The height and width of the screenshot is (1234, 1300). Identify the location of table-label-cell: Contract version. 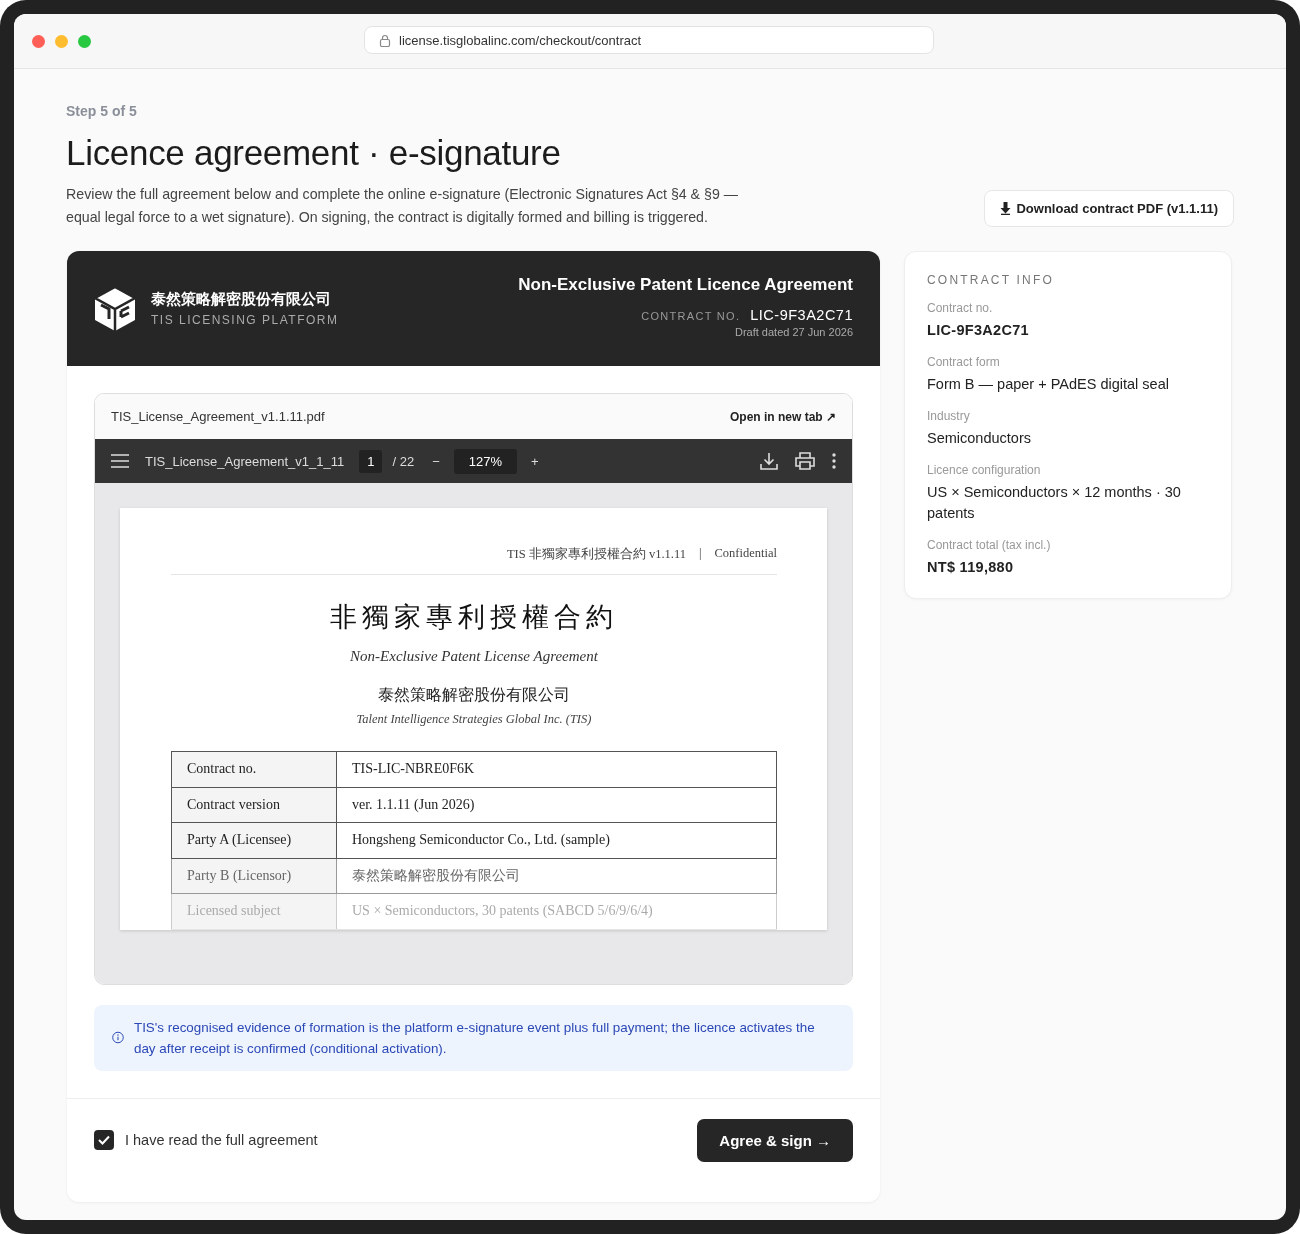
(254, 805).